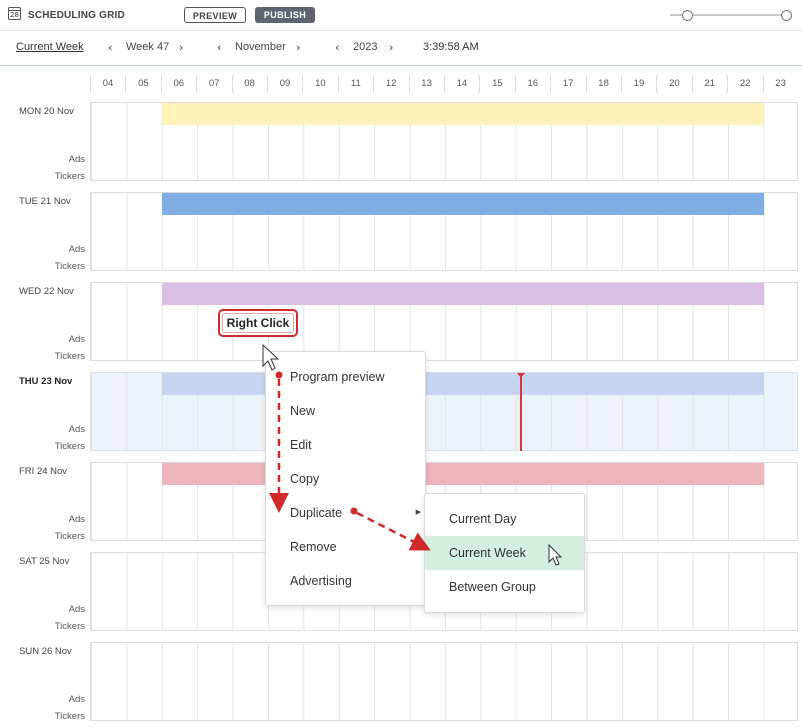 The height and width of the screenshot is (728, 802). What do you see at coordinates (107, 84) in the screenshot?
I see `hour-label: 04` at bounding box center [107, 84].